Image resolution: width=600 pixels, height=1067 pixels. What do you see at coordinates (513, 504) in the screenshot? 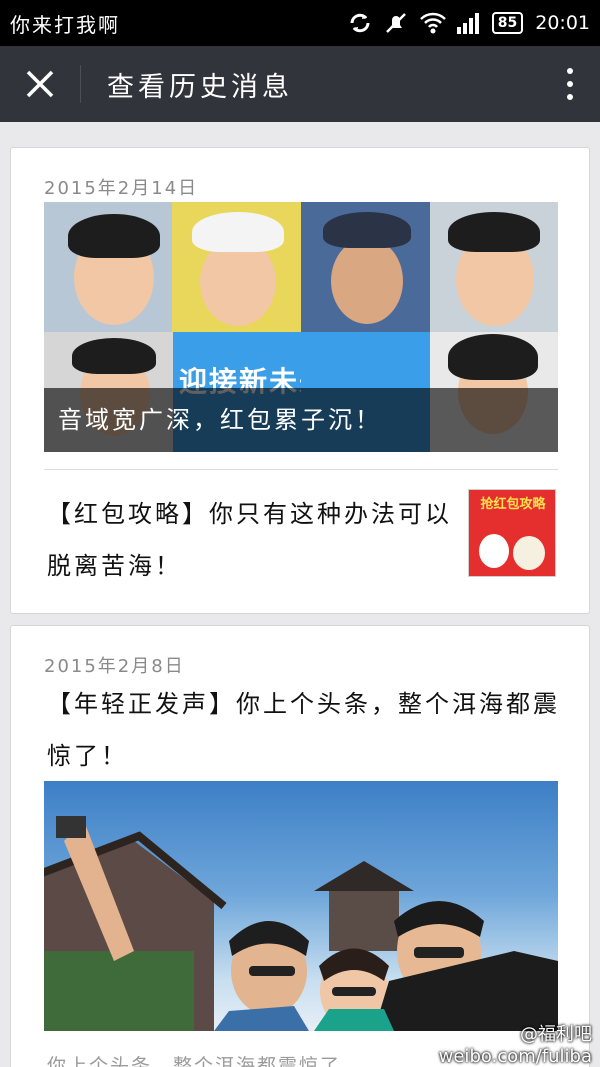
I see `thumbnail-text: 抢红包攻略` at bounding box center [513, 504].